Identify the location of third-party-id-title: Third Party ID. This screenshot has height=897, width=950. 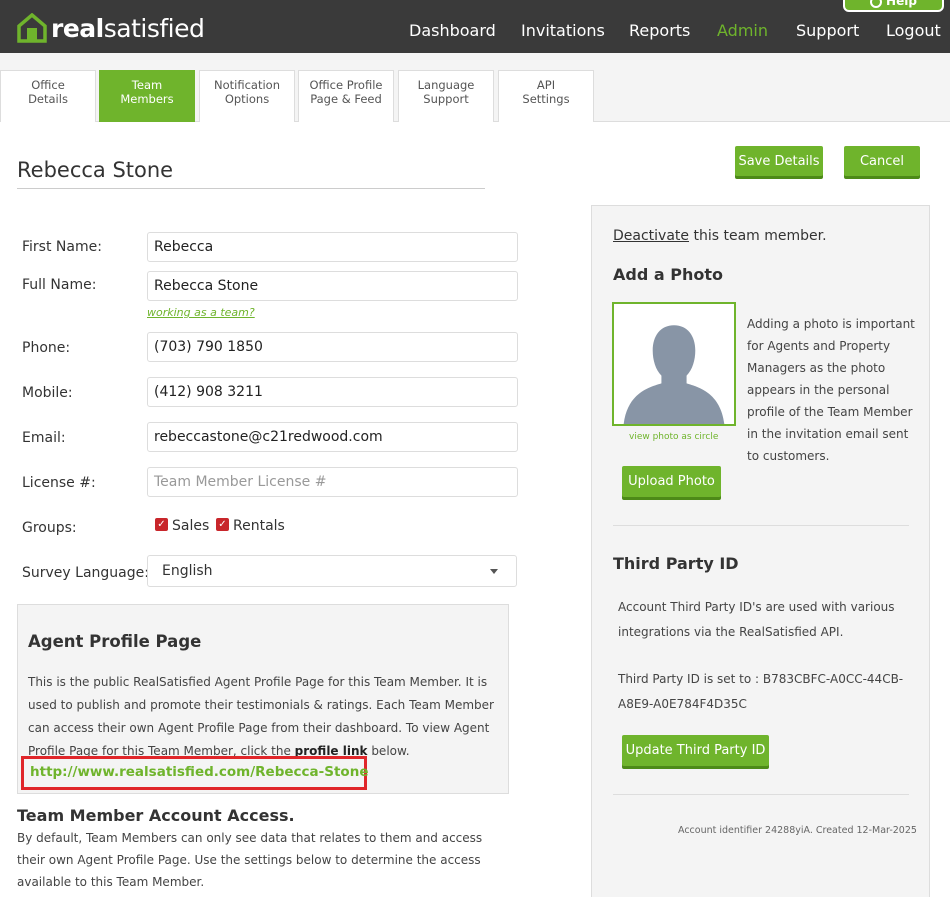
(676, 563).